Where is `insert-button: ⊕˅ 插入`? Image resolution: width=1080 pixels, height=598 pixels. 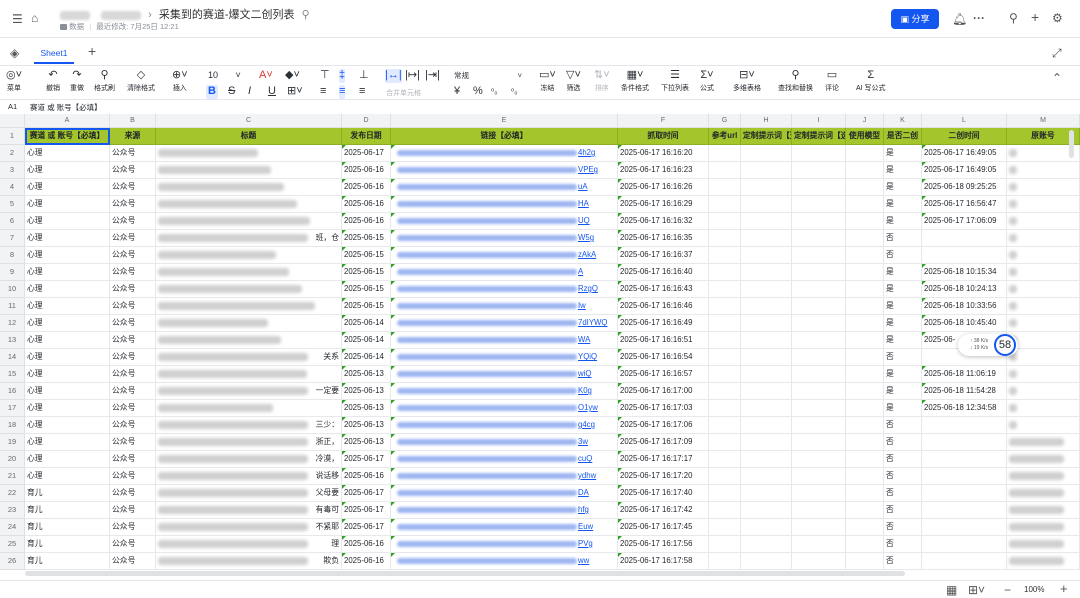
insert-button: ⊕˅ 插入 is located at coordinates (180, 81).